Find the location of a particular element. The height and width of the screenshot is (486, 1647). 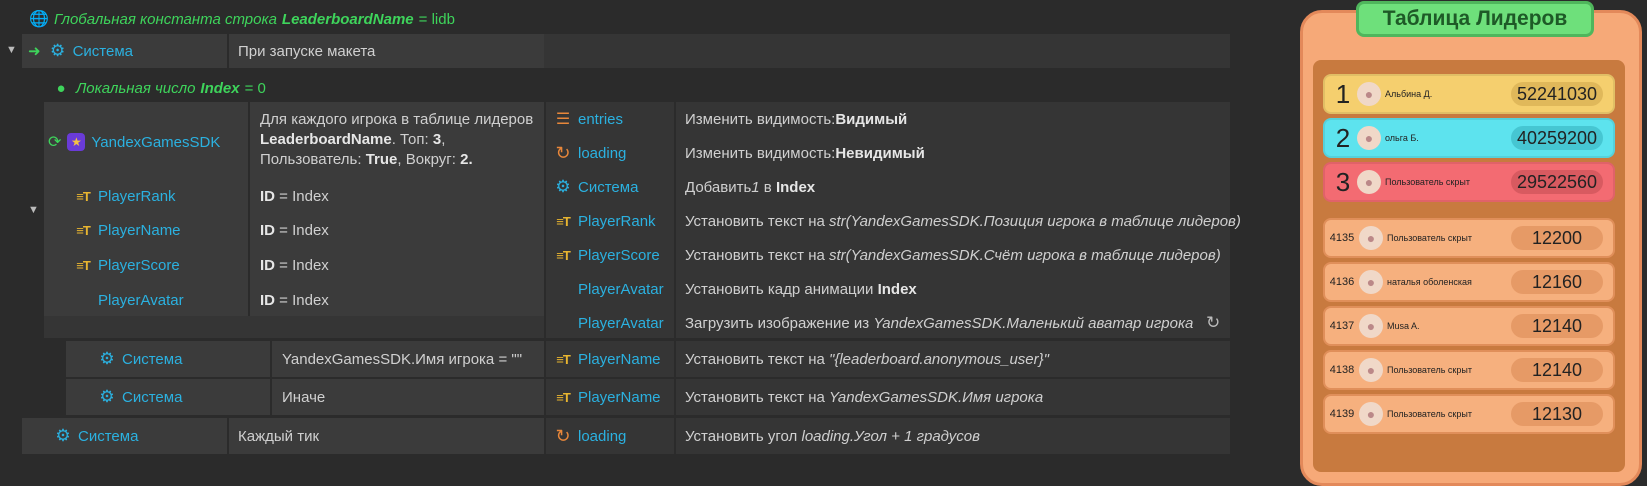

condition-player-avatar: PlayerAvatar is located at coordinates (141, 300).